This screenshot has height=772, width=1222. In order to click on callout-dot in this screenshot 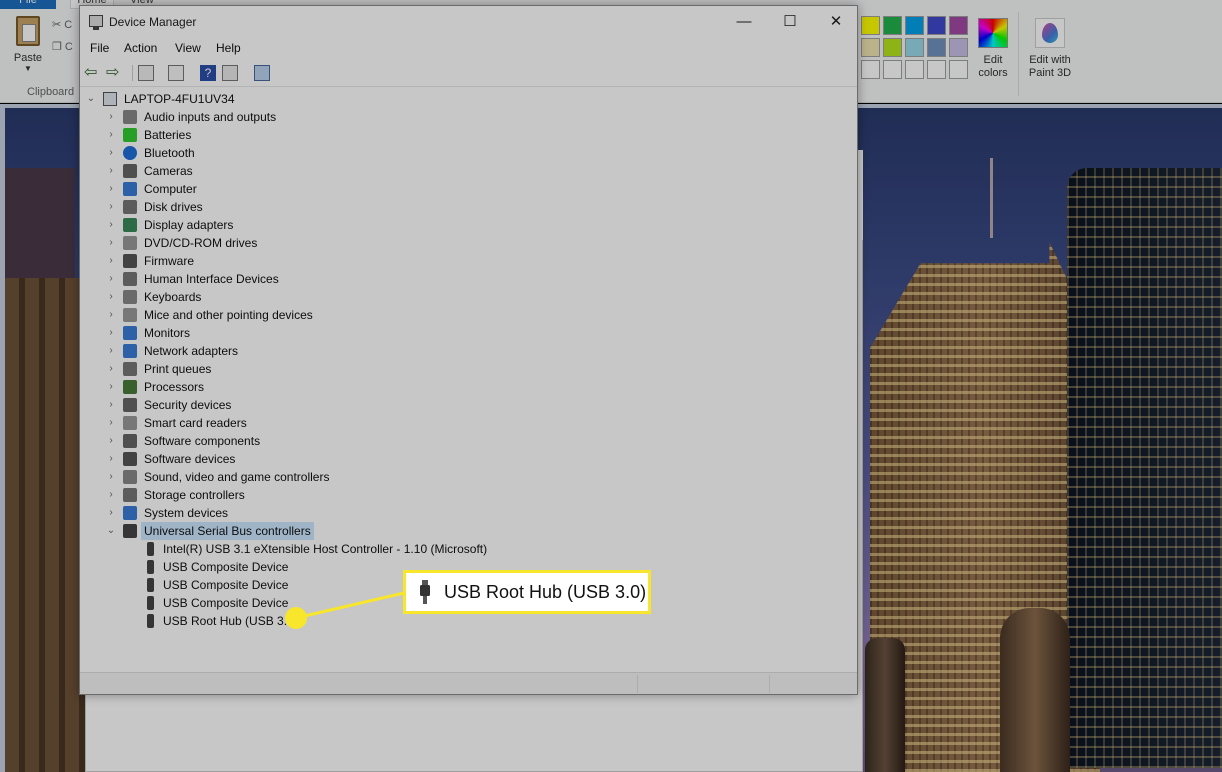, I will do `click(296, 618)`.